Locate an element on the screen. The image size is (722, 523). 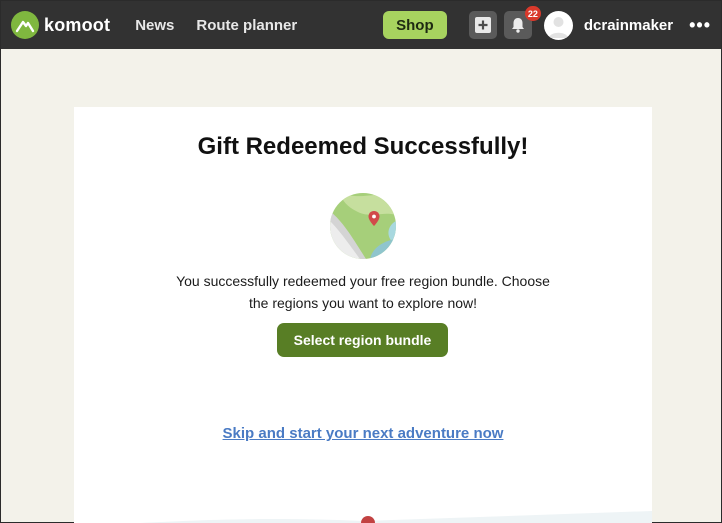
add-button is located at coordinates (482, 25).